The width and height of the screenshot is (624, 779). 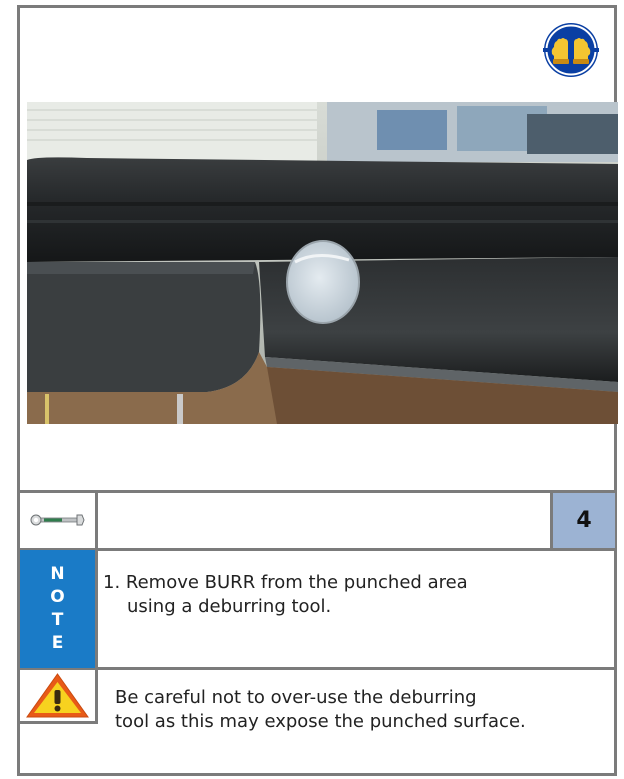 What do you see at coordinates (96, 607) in the screenshot?
I see `column-divider` at bounding box center [96, 607].